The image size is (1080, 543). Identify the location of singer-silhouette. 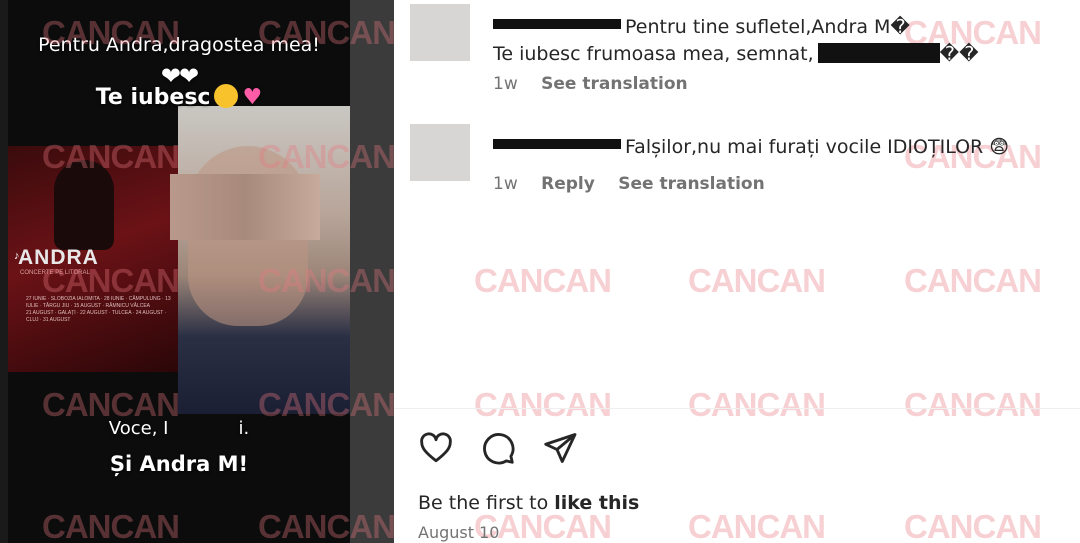
(84, 205).